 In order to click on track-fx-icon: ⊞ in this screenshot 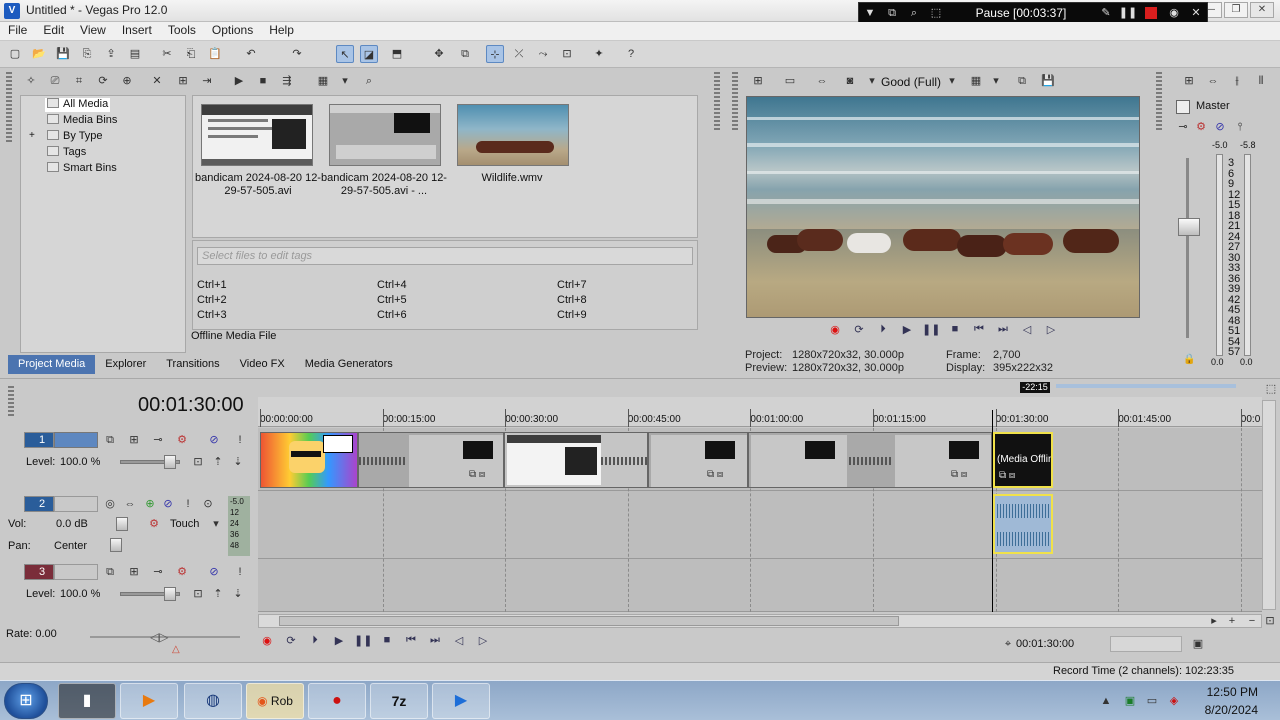, I will do `click(134, 440)`.